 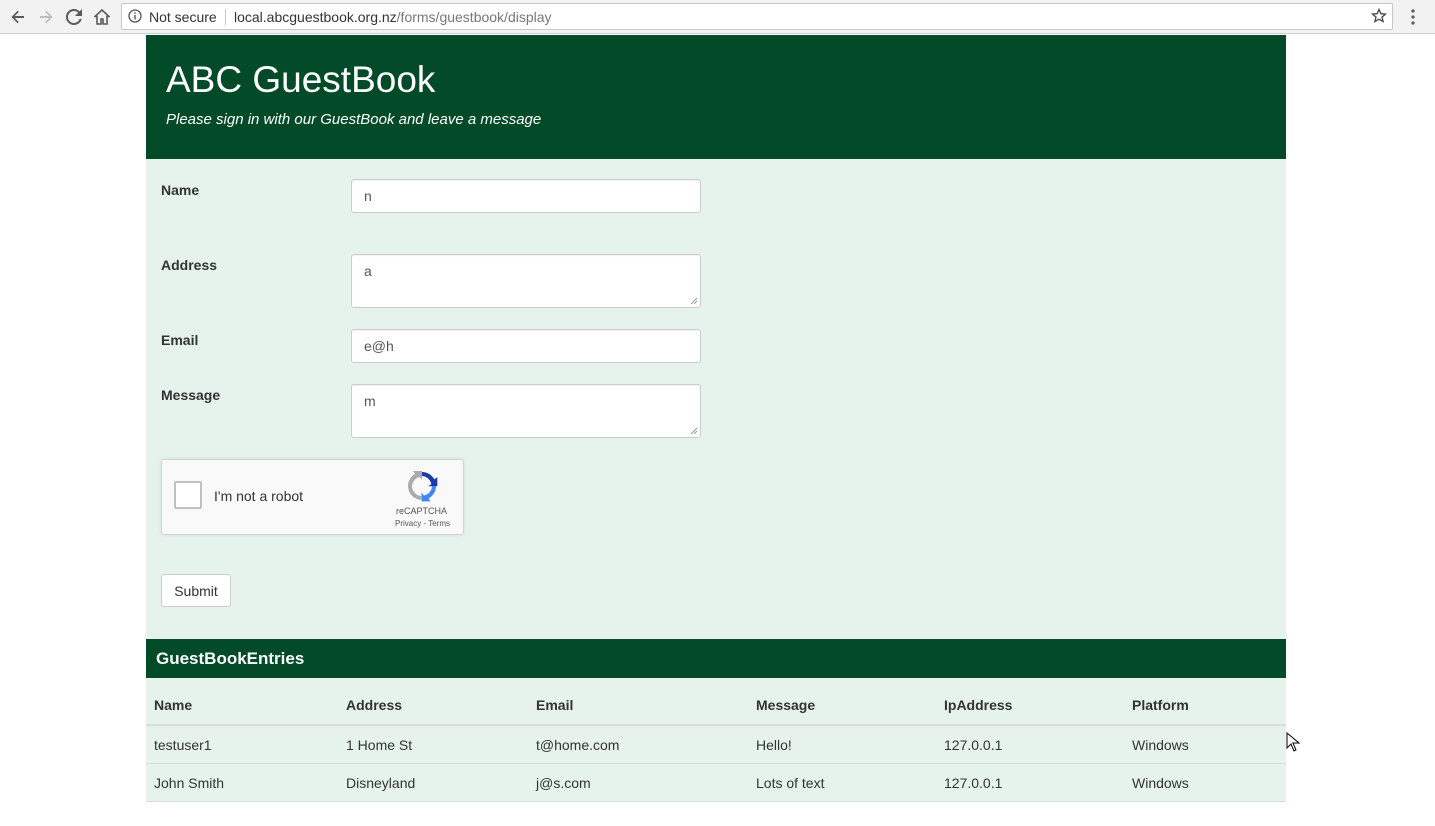 What do you see at coordinates (526, 411) in the screenshot?
I see `message-field: m` at bounding box center [526, 411].